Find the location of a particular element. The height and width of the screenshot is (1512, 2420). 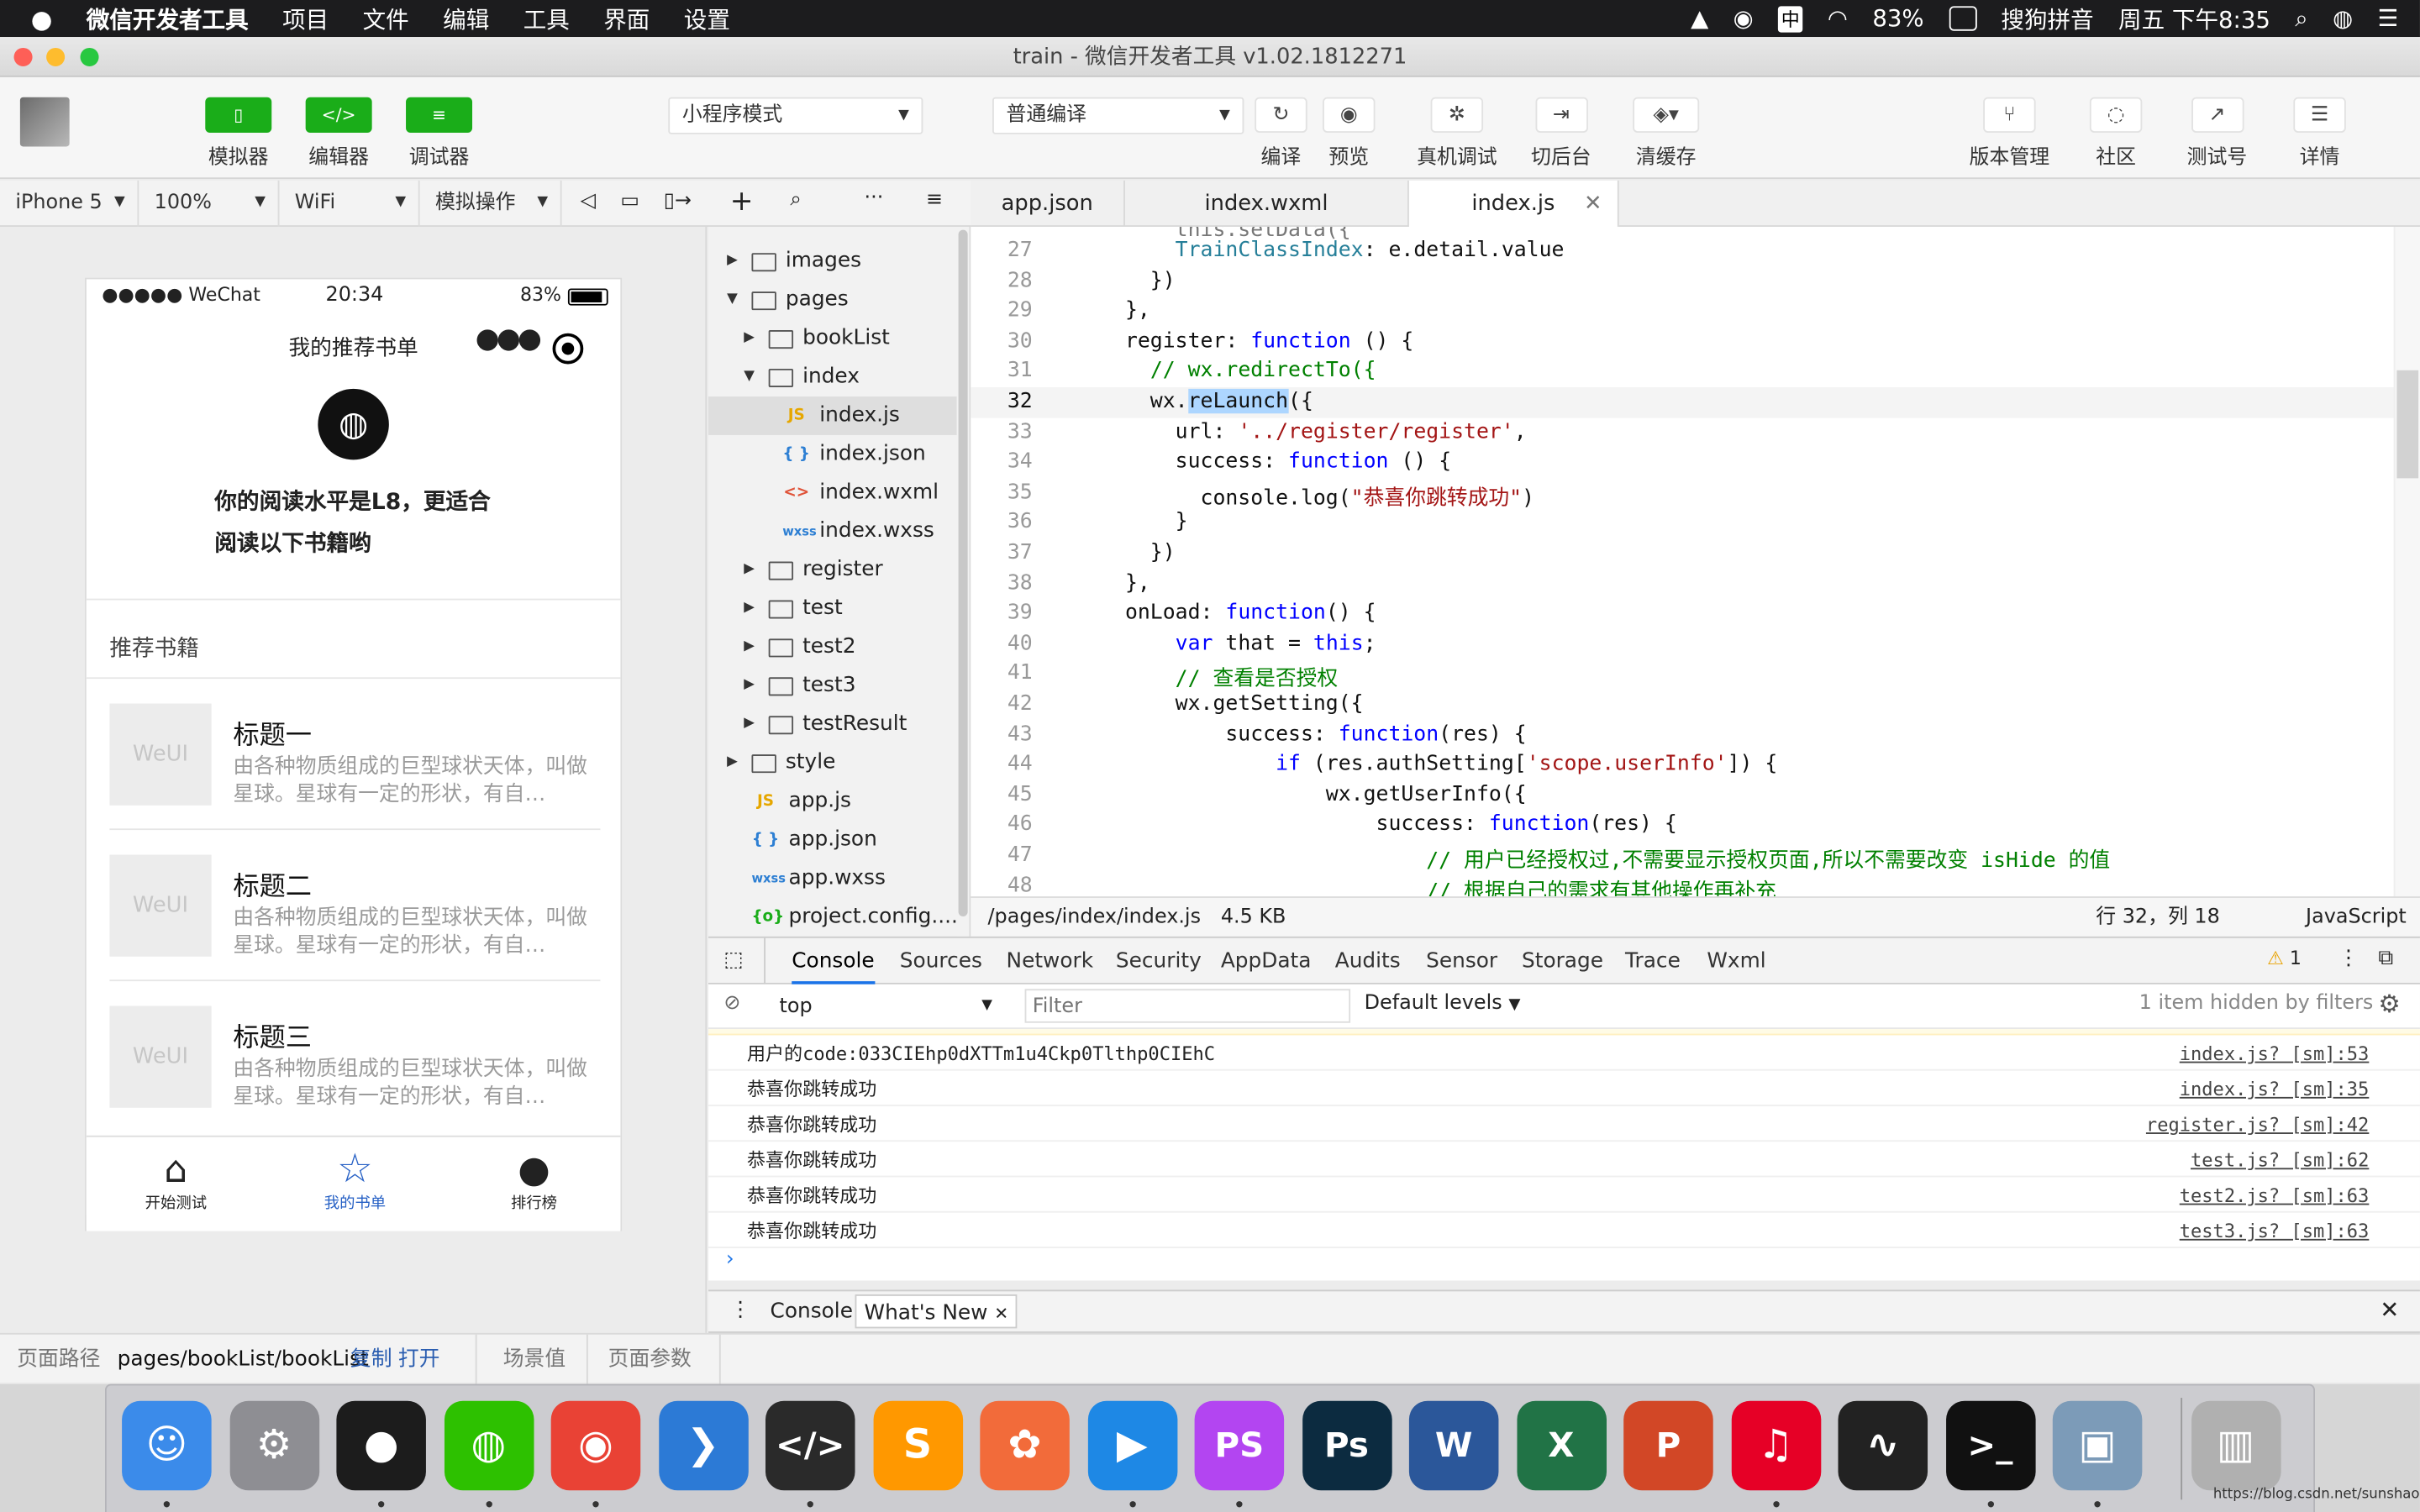

collapse-icon: ≡ is located at coordinates (934, 200).